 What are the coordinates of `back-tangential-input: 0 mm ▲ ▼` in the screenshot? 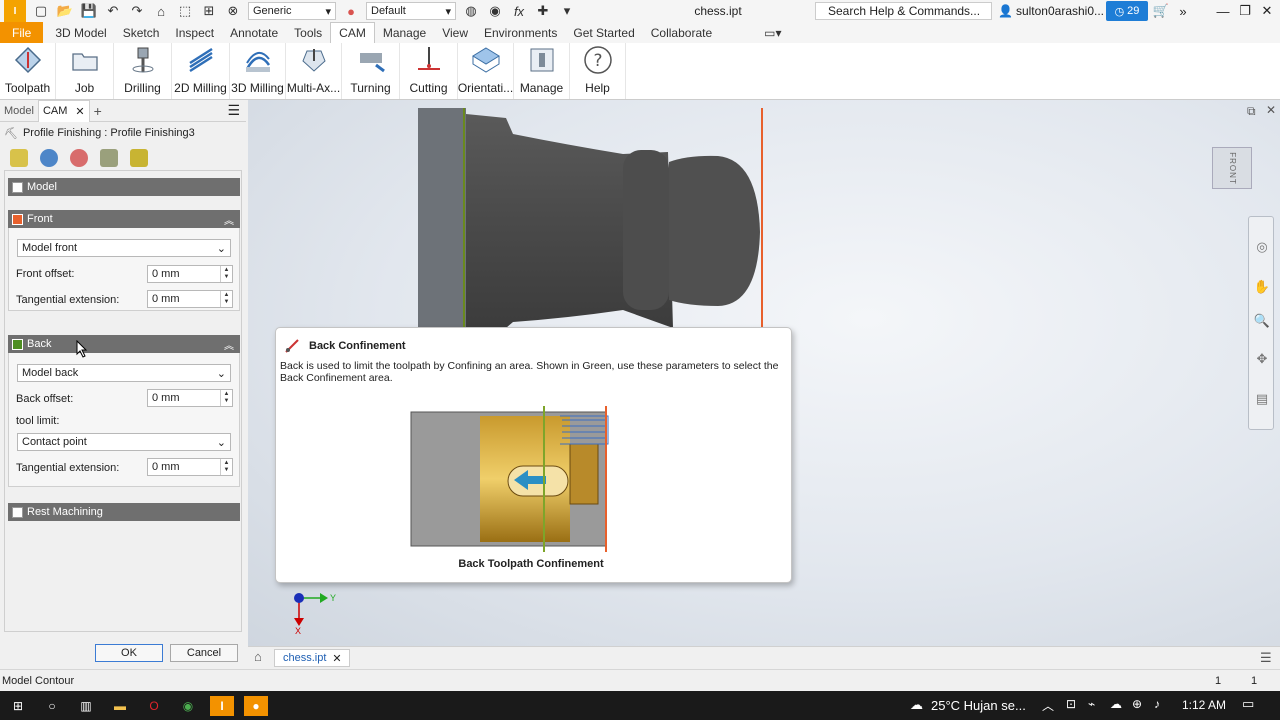 It's located at (190, 467).